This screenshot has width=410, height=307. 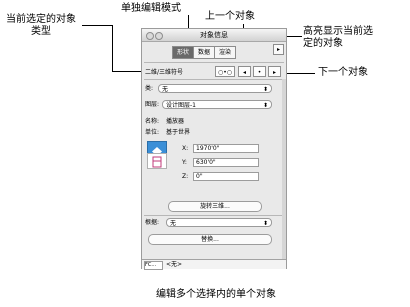 What do you see at coordinates (112, 48) in the screenshot?
I see `leader-type-v` at bounding box center [112, 48].